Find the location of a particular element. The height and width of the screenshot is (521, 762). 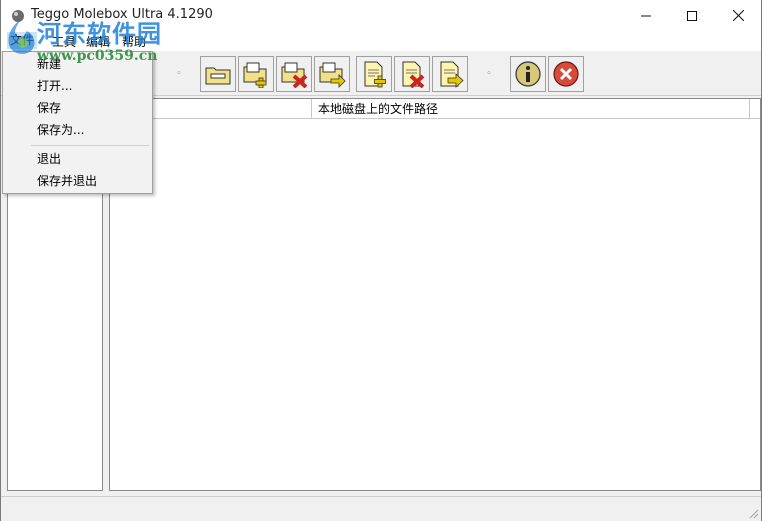

menu-separator is located at coordinates (90, 145).